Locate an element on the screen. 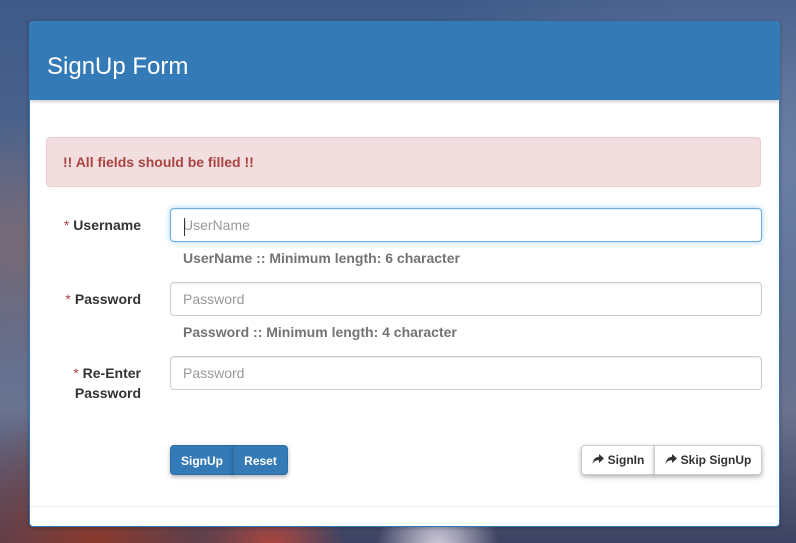  signin-button: SignIn is located at coordinates (618, 460).